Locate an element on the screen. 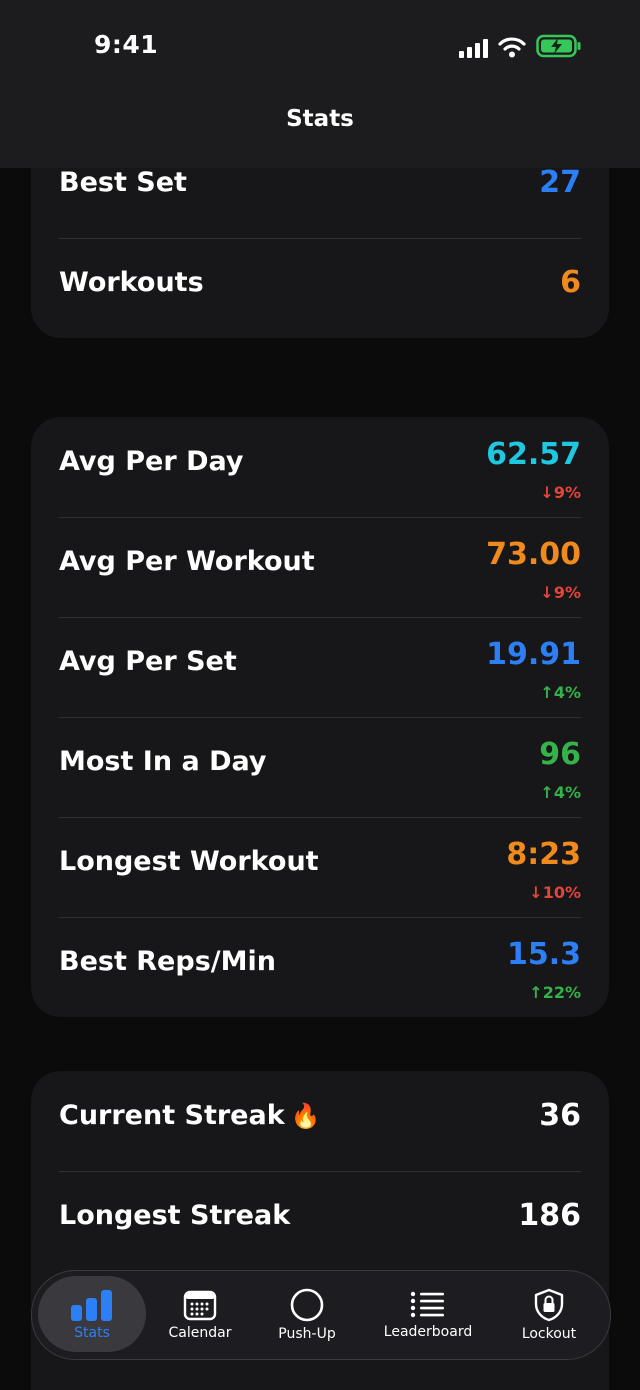  stat-label: Best Reps/Min is located at coordinates (167, 961).